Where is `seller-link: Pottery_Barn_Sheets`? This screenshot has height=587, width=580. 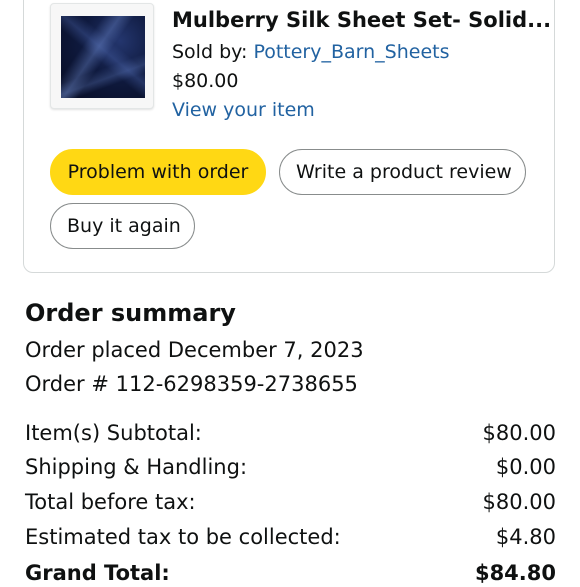
seller-link: Pottery_Barn_Sheets is located at coordinates (351, 52).